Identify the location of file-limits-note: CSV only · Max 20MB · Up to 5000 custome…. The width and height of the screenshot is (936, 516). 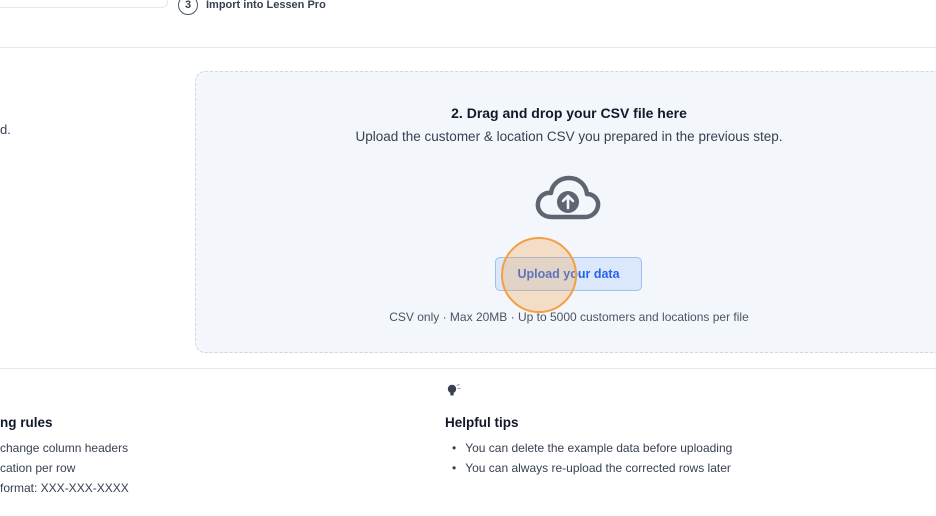
(569, 317).